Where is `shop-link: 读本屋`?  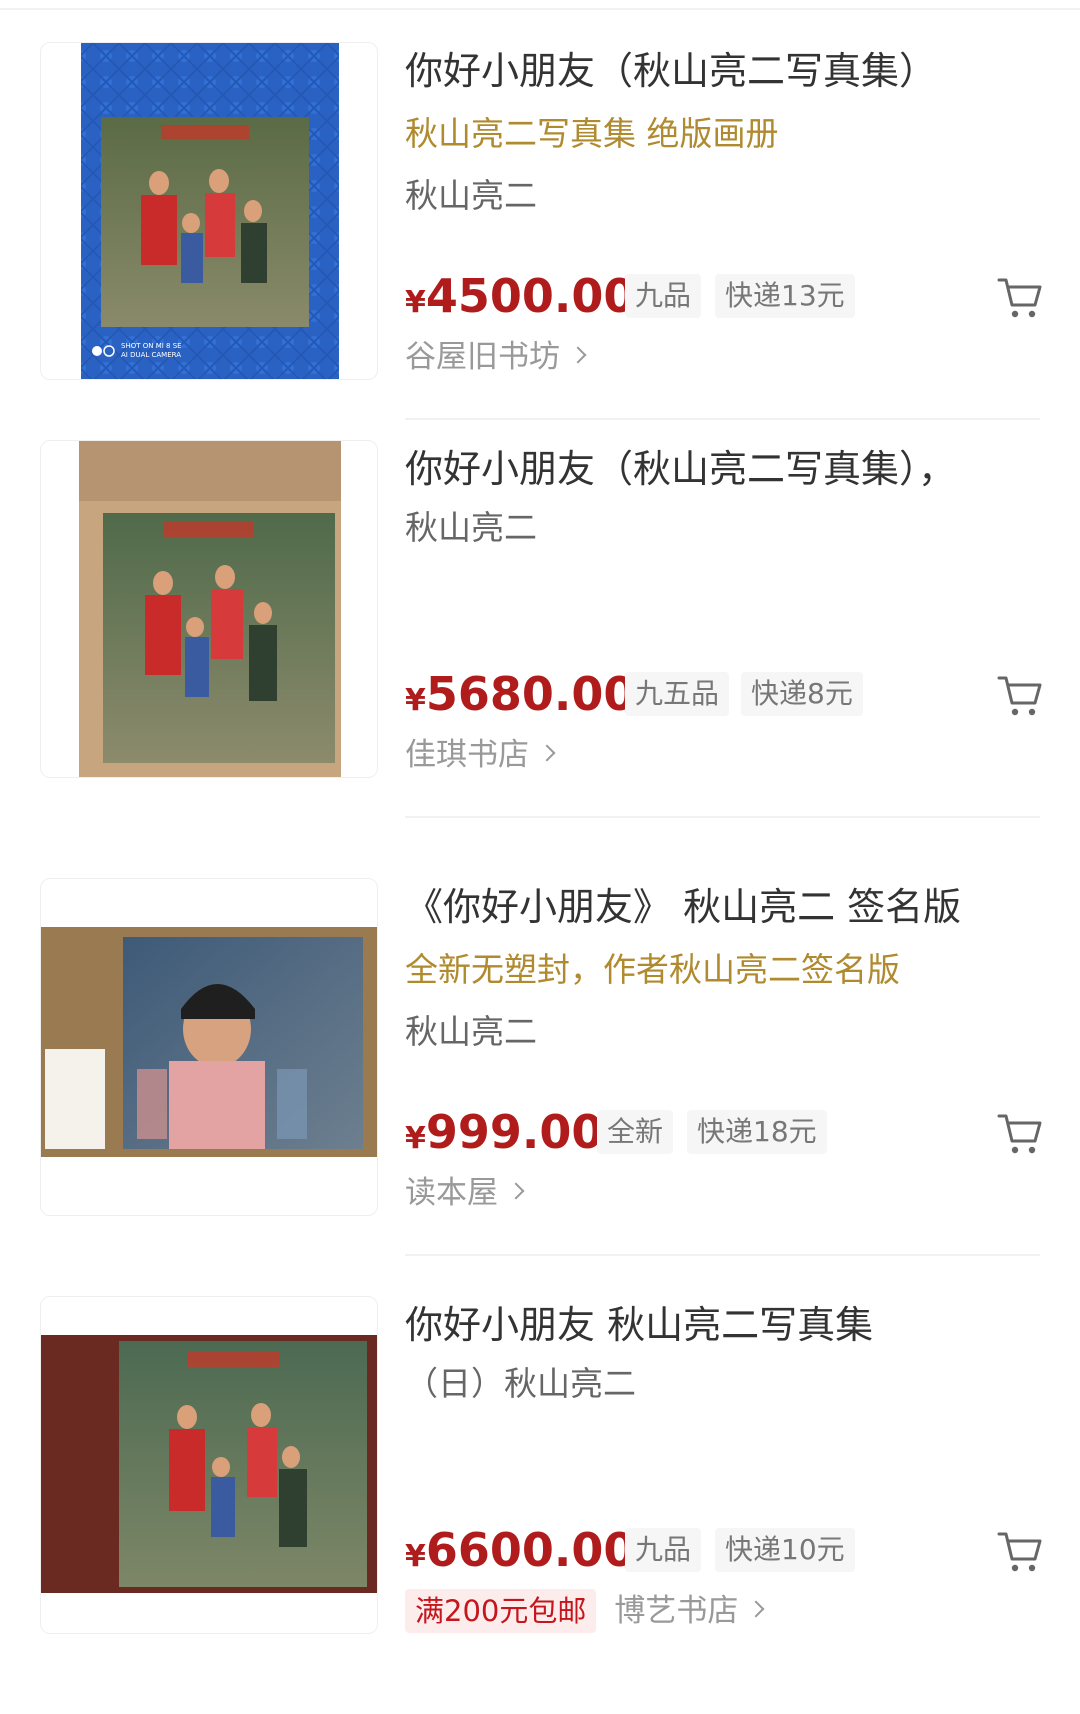 shop-link: 读本屋 is located at coordinates (465, 1193).